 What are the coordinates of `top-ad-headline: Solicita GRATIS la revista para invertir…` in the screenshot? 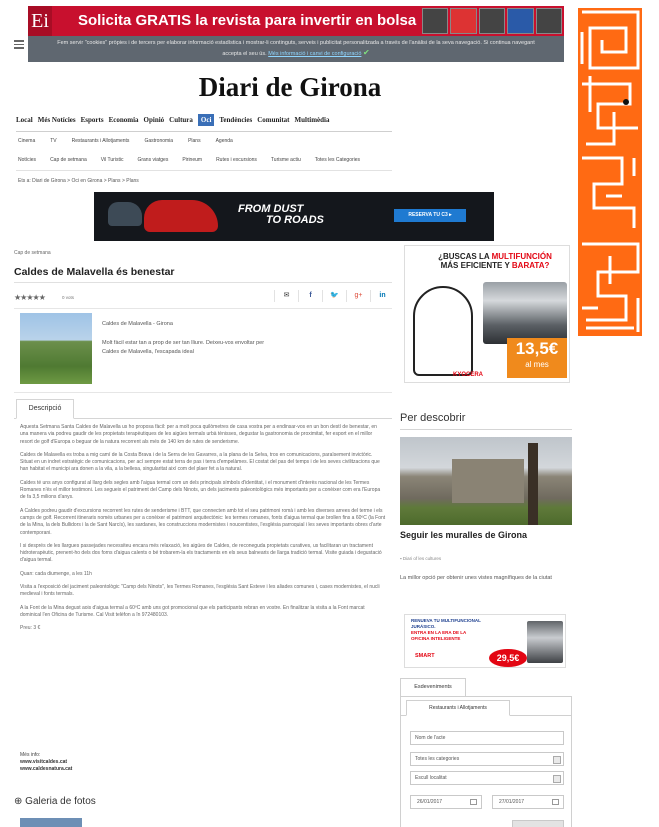 It's located at (247, 20).